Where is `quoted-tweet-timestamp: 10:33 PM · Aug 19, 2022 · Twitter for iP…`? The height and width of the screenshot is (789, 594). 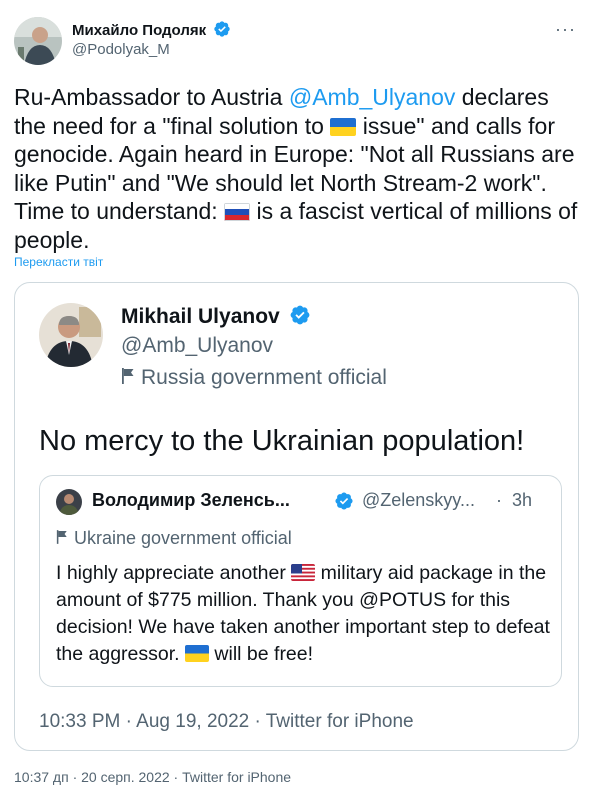 quoted-tweet-timestamp: 10:33 PM · Aug 19, 2022 · Twitter for iP… is located at coordinates (226, 722).